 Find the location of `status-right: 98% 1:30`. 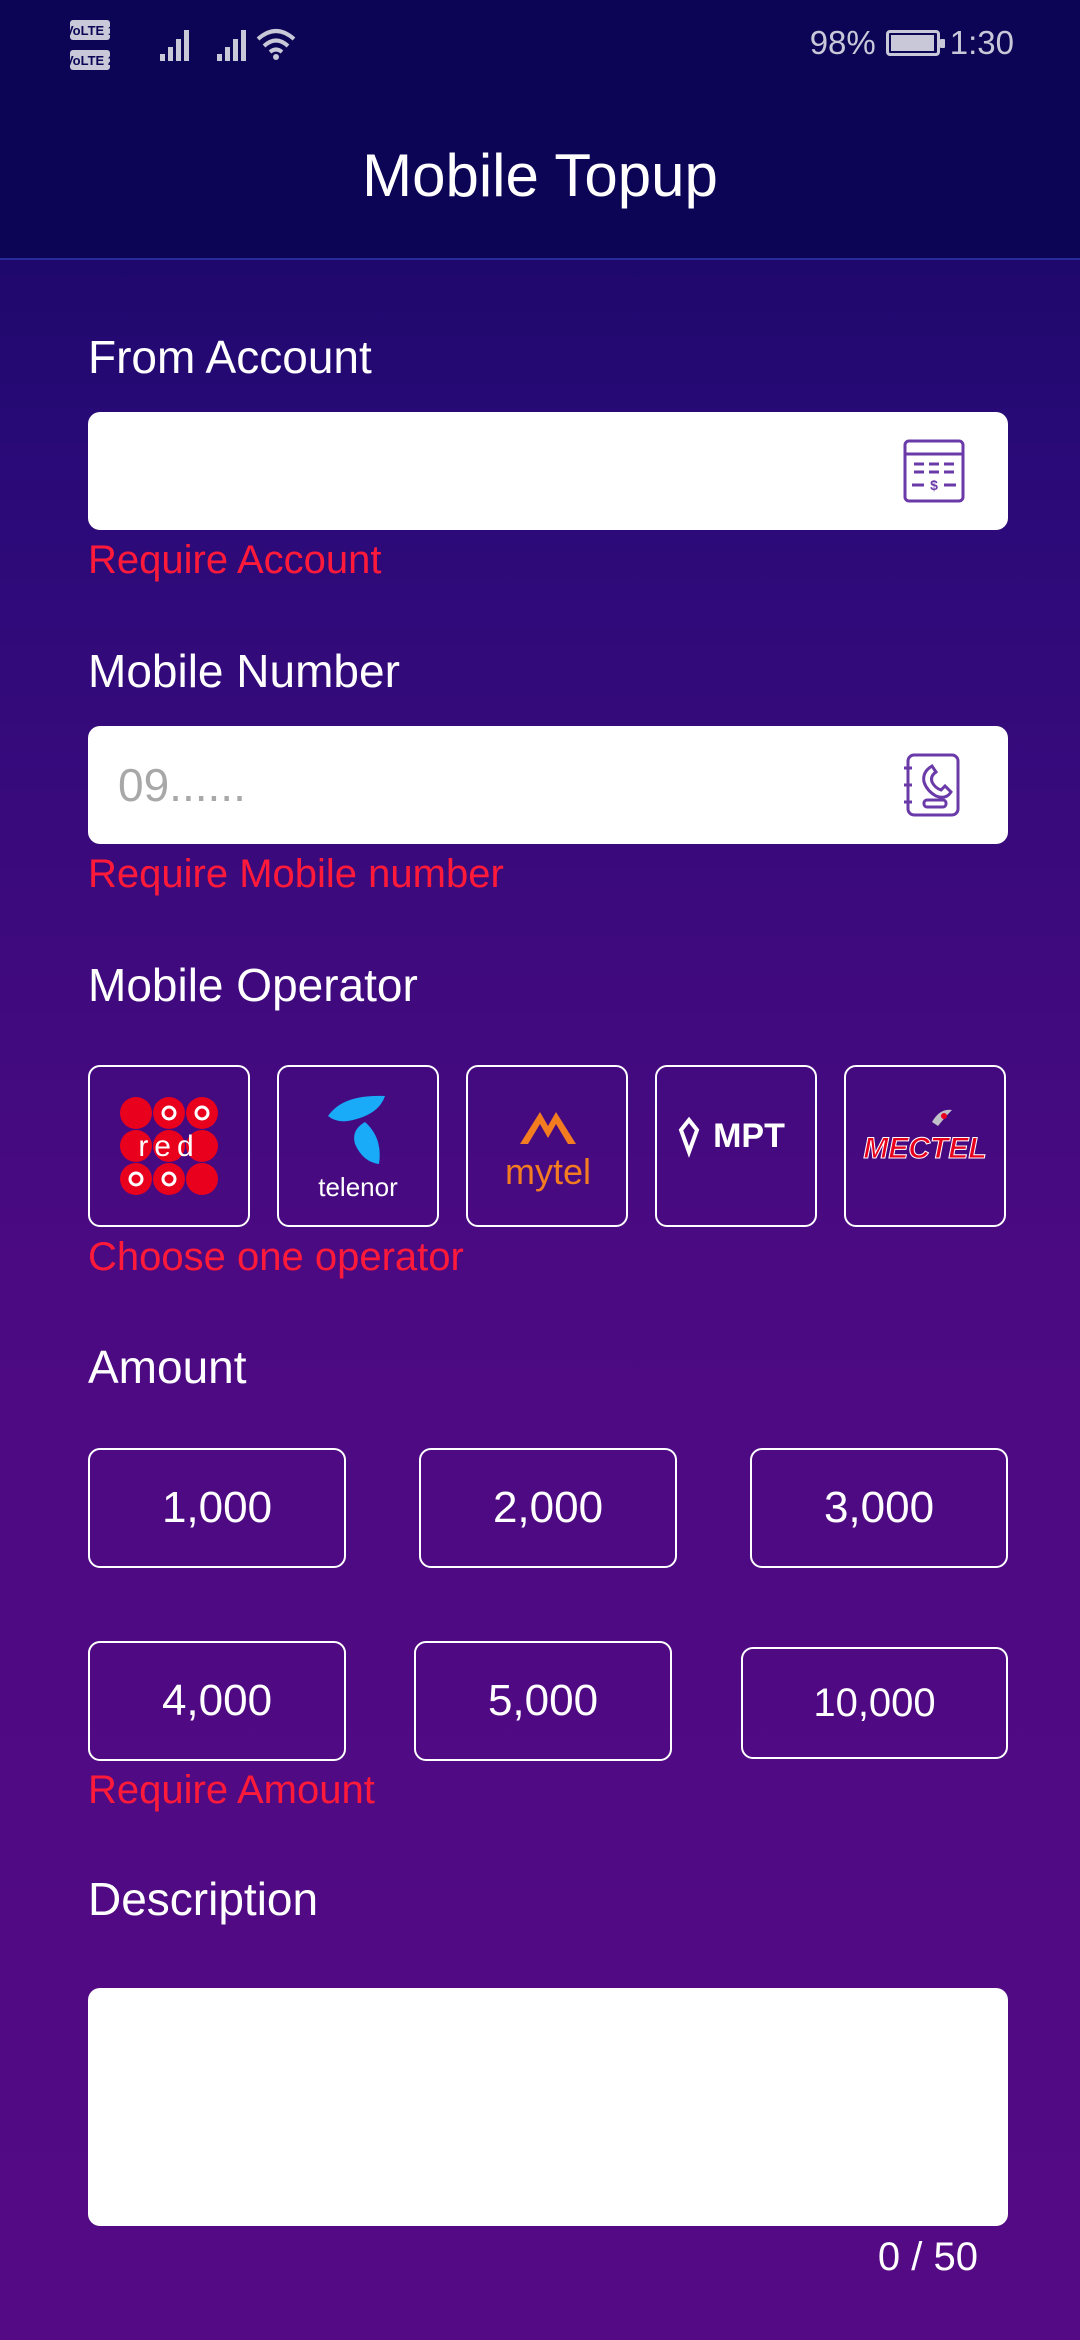

status-right: 98% 1:30 is located at coordinates (912, 43).